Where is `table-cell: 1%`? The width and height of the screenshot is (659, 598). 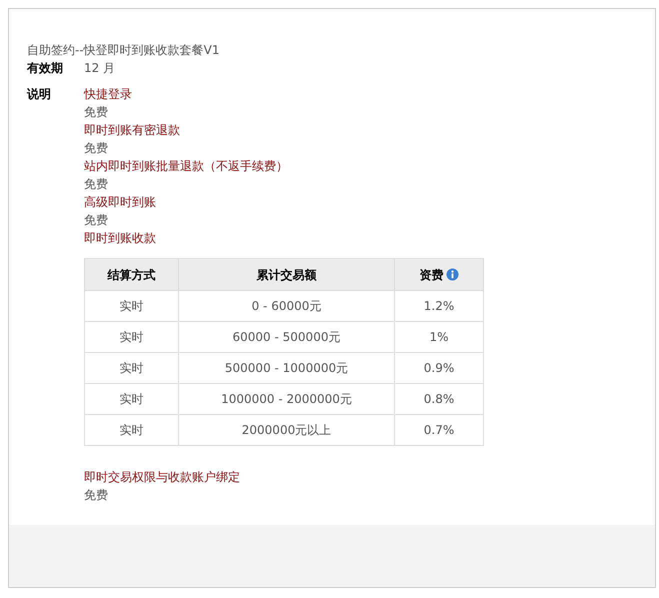 table-cell: 1% is located at coordinates (439, 337).